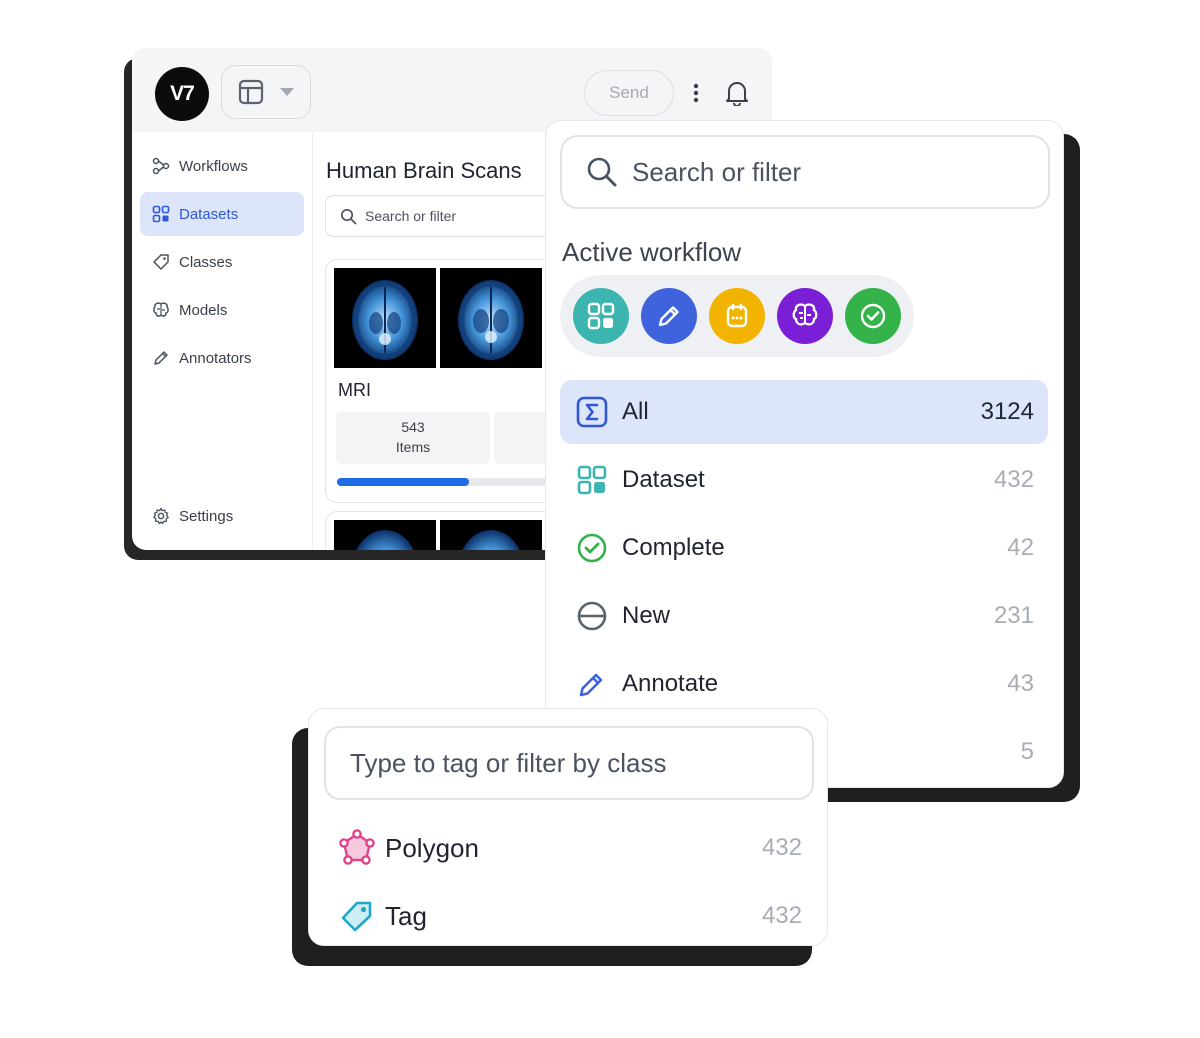 Image resolution: width=1200 pixels, height=1038 pixels. I want to click on dataset-icon, so click(592, 480).